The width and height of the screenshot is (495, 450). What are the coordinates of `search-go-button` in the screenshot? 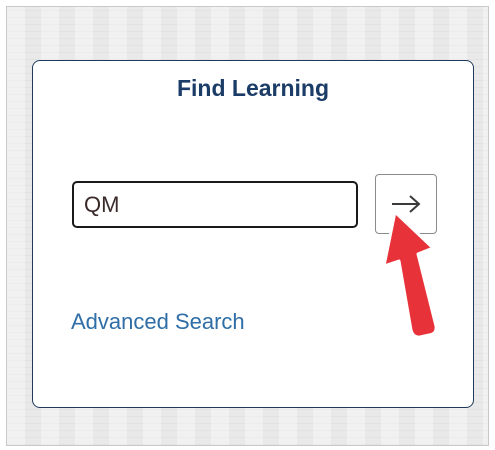 It's located at (406, 204).